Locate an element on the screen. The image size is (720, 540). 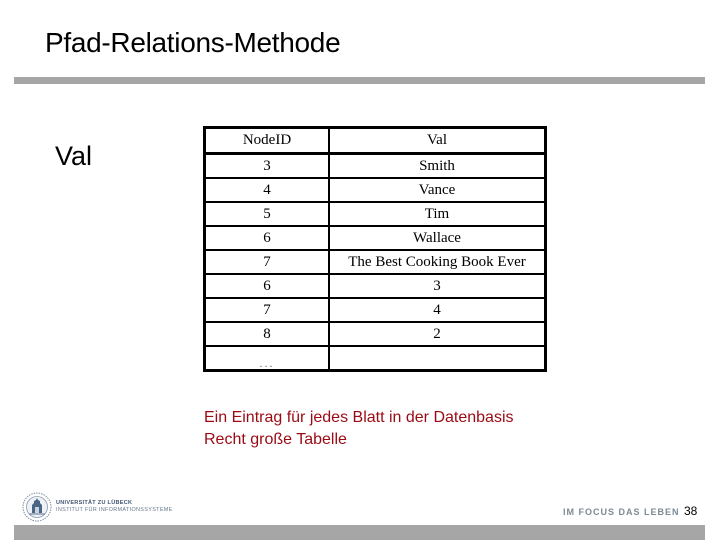
table-header-row: NodeID Val is located at coordinates (375, 140).